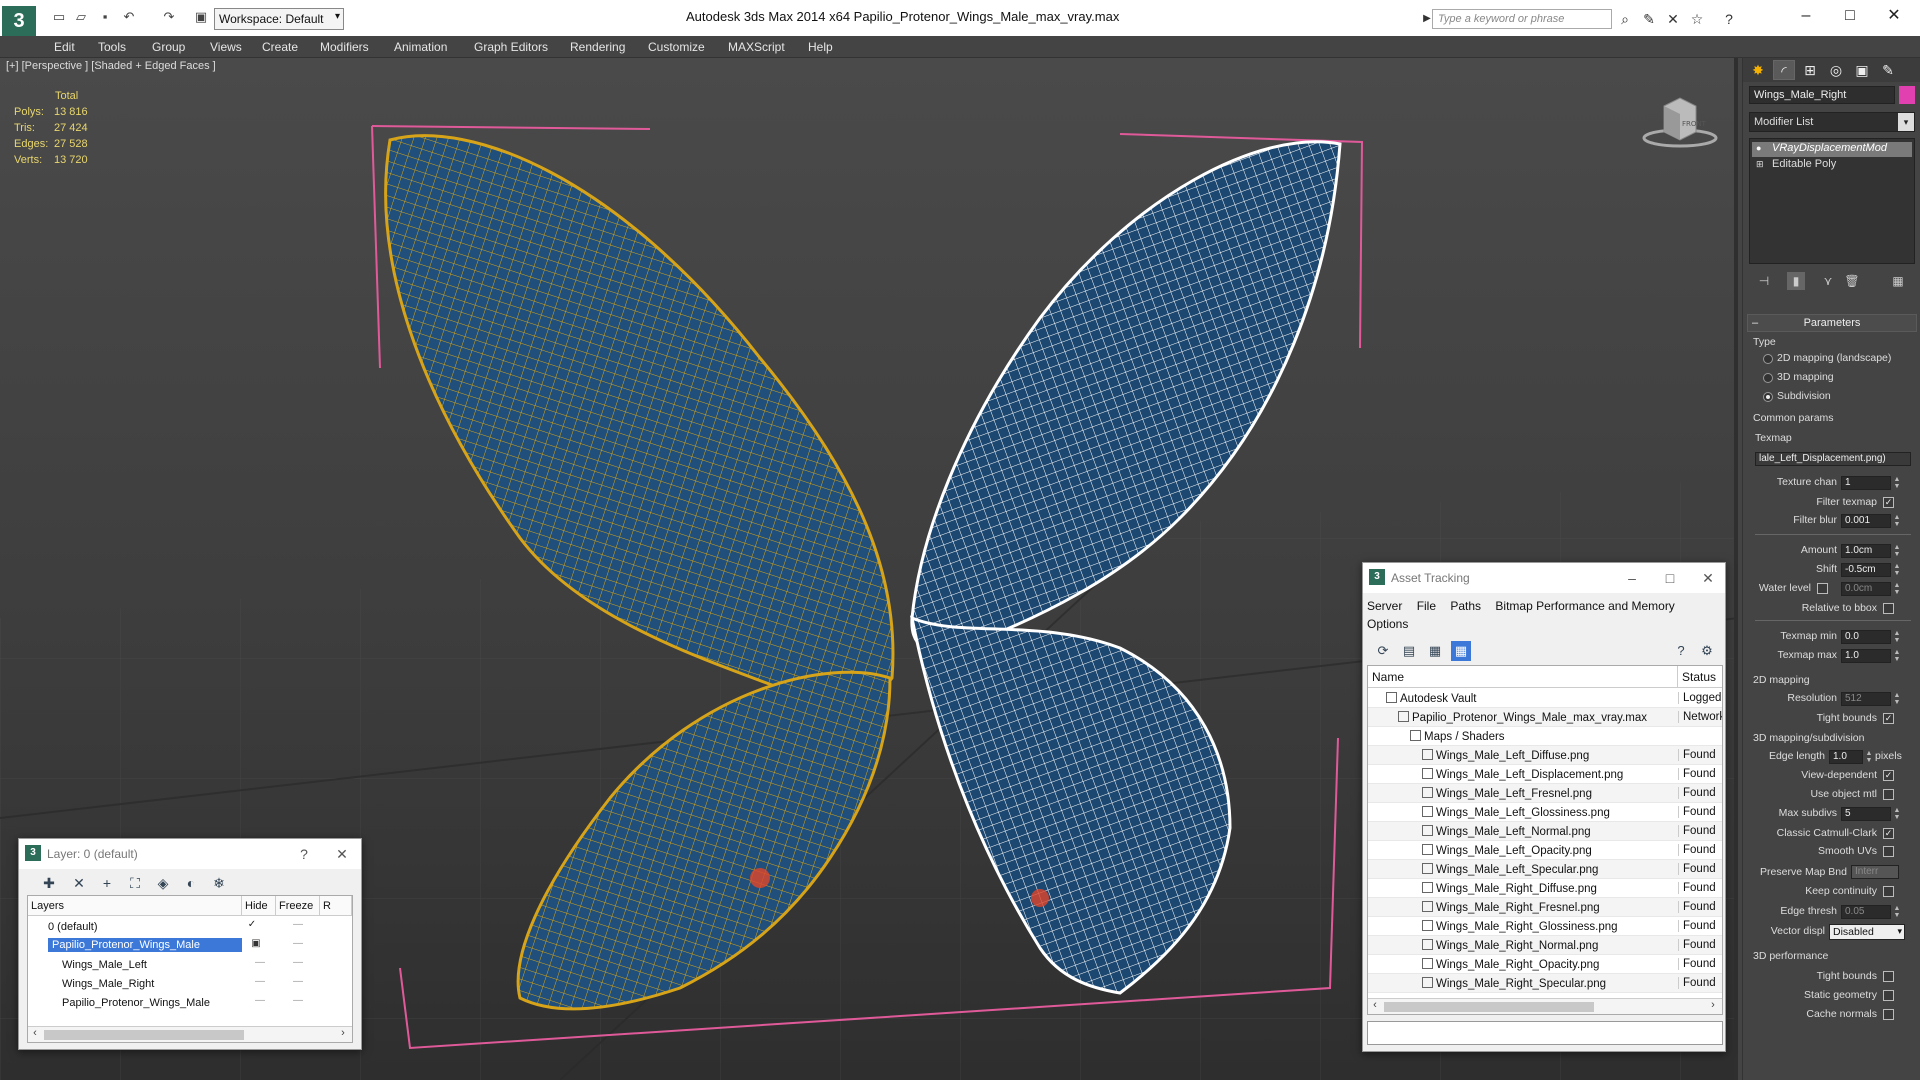 This screenshot has height=1080, width=1920. Describe the element at coordinates (1866, 814) in the screenshot. I see `max-subdivs-field: 5` at that location.